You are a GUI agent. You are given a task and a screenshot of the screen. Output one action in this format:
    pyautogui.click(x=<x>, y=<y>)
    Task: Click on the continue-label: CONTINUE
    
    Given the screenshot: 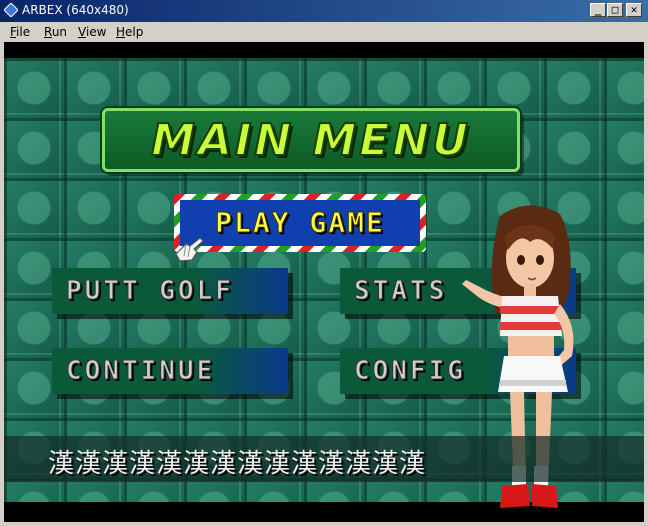 What is the action you would take?
    pyautogui.click(x=140, y=371)
    